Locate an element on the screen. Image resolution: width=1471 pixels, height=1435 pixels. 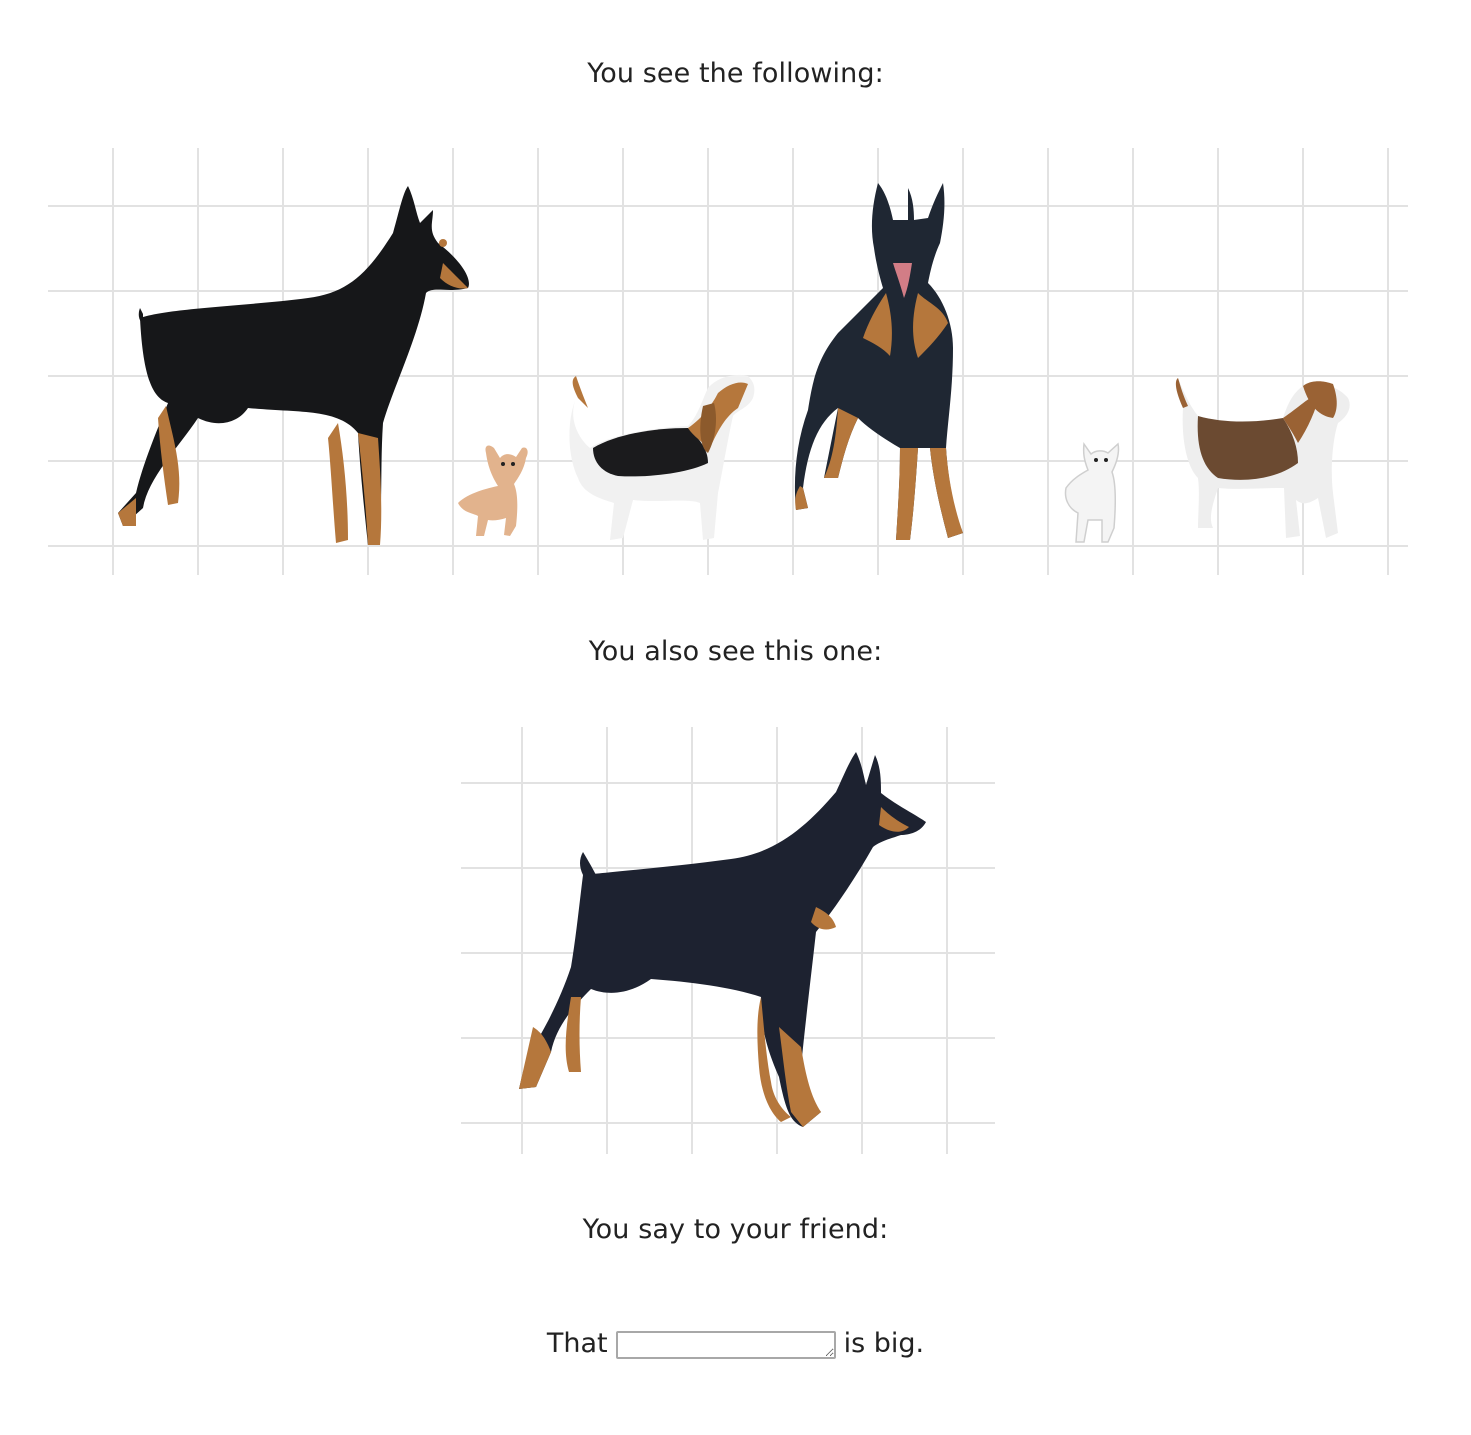
prompt-see-following: You see the following: is located at coordinates (735, 73).